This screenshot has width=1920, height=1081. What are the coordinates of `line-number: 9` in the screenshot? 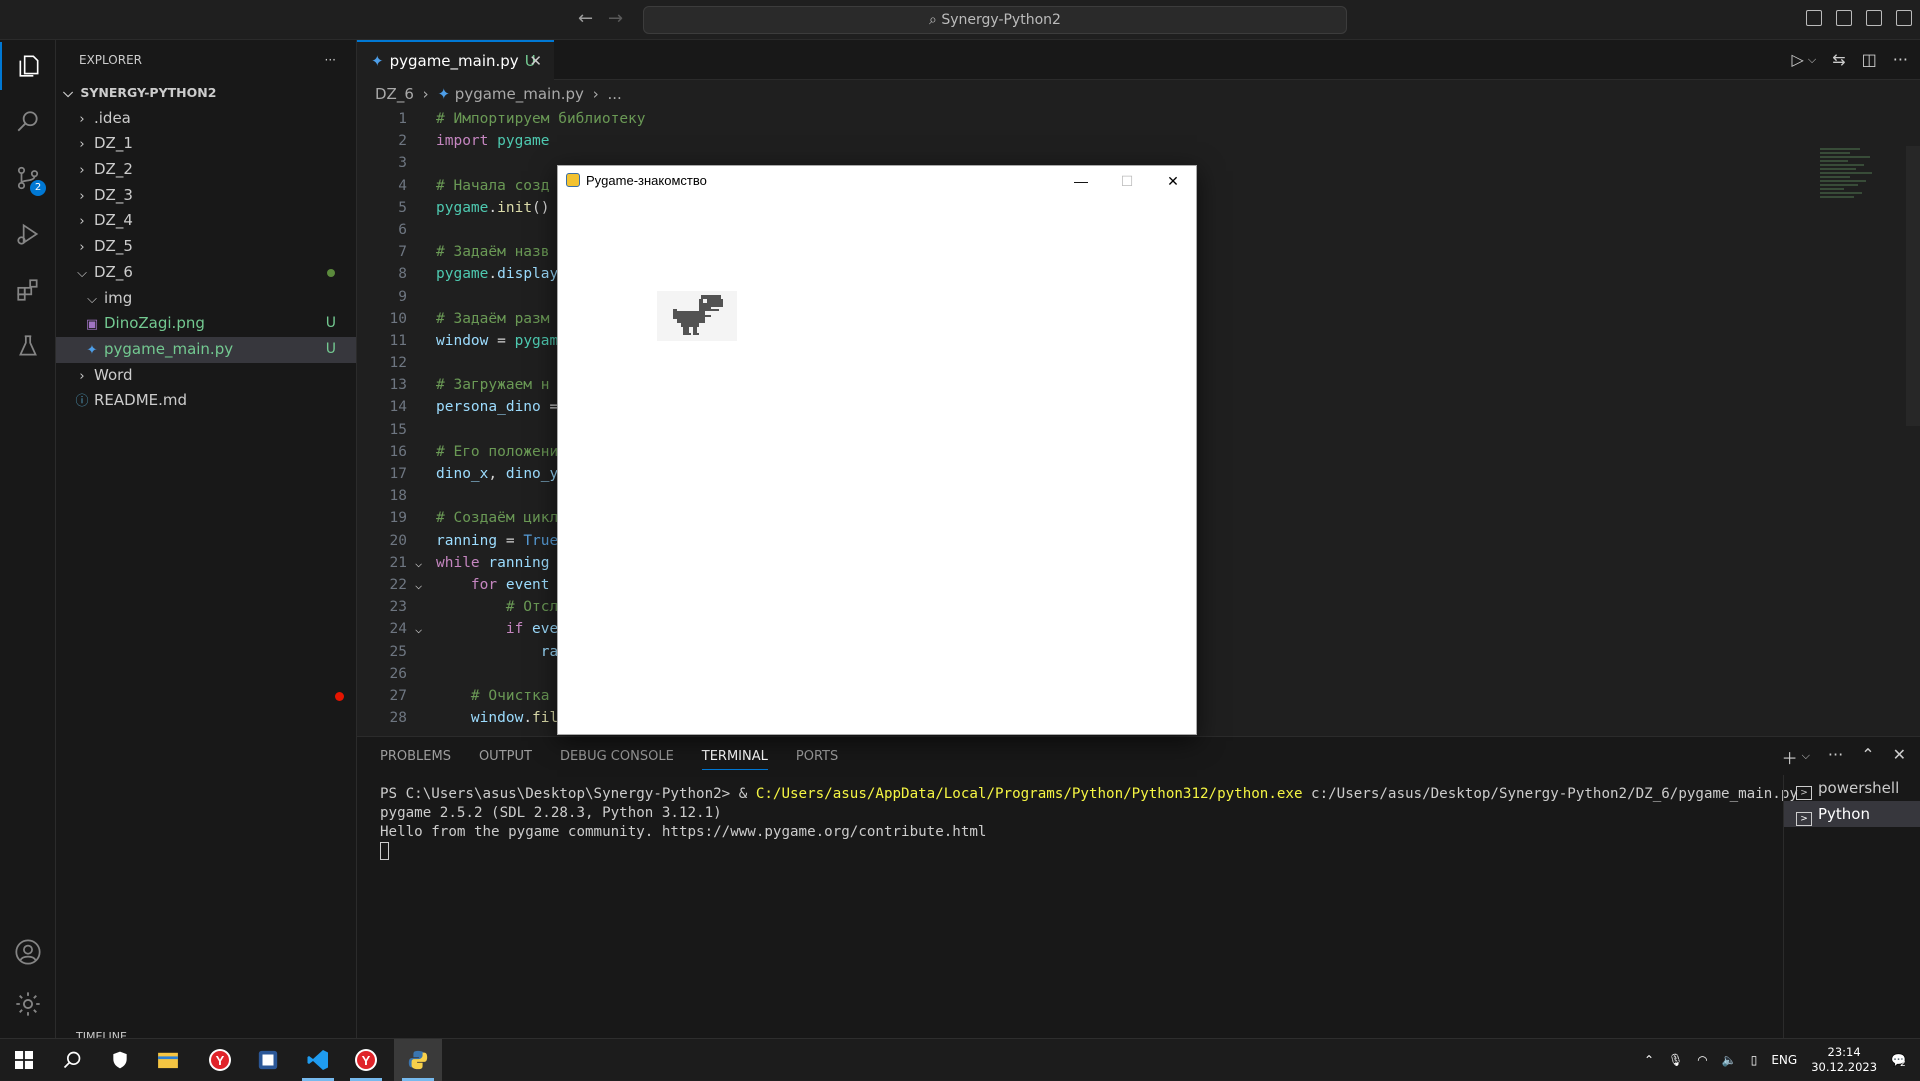 It's located at (382, 297).